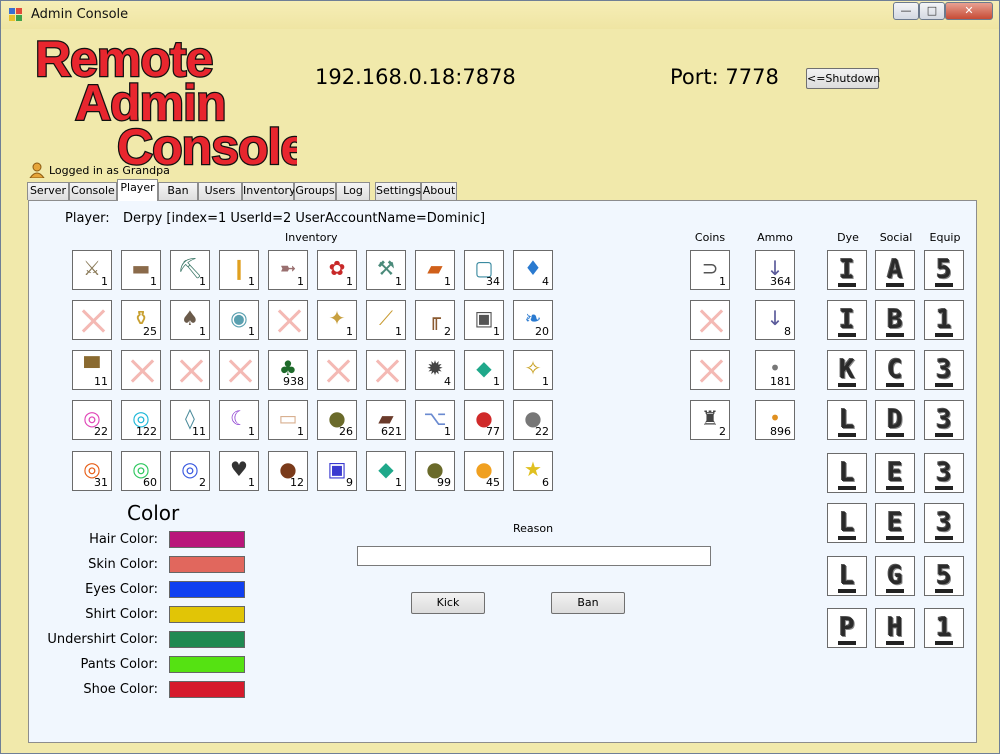 This screenshot has height=754, width=1000. Describe the element at coordinates (484, 270) in the screenshot. I see `inventory-slot: ▢ 34` at that location.